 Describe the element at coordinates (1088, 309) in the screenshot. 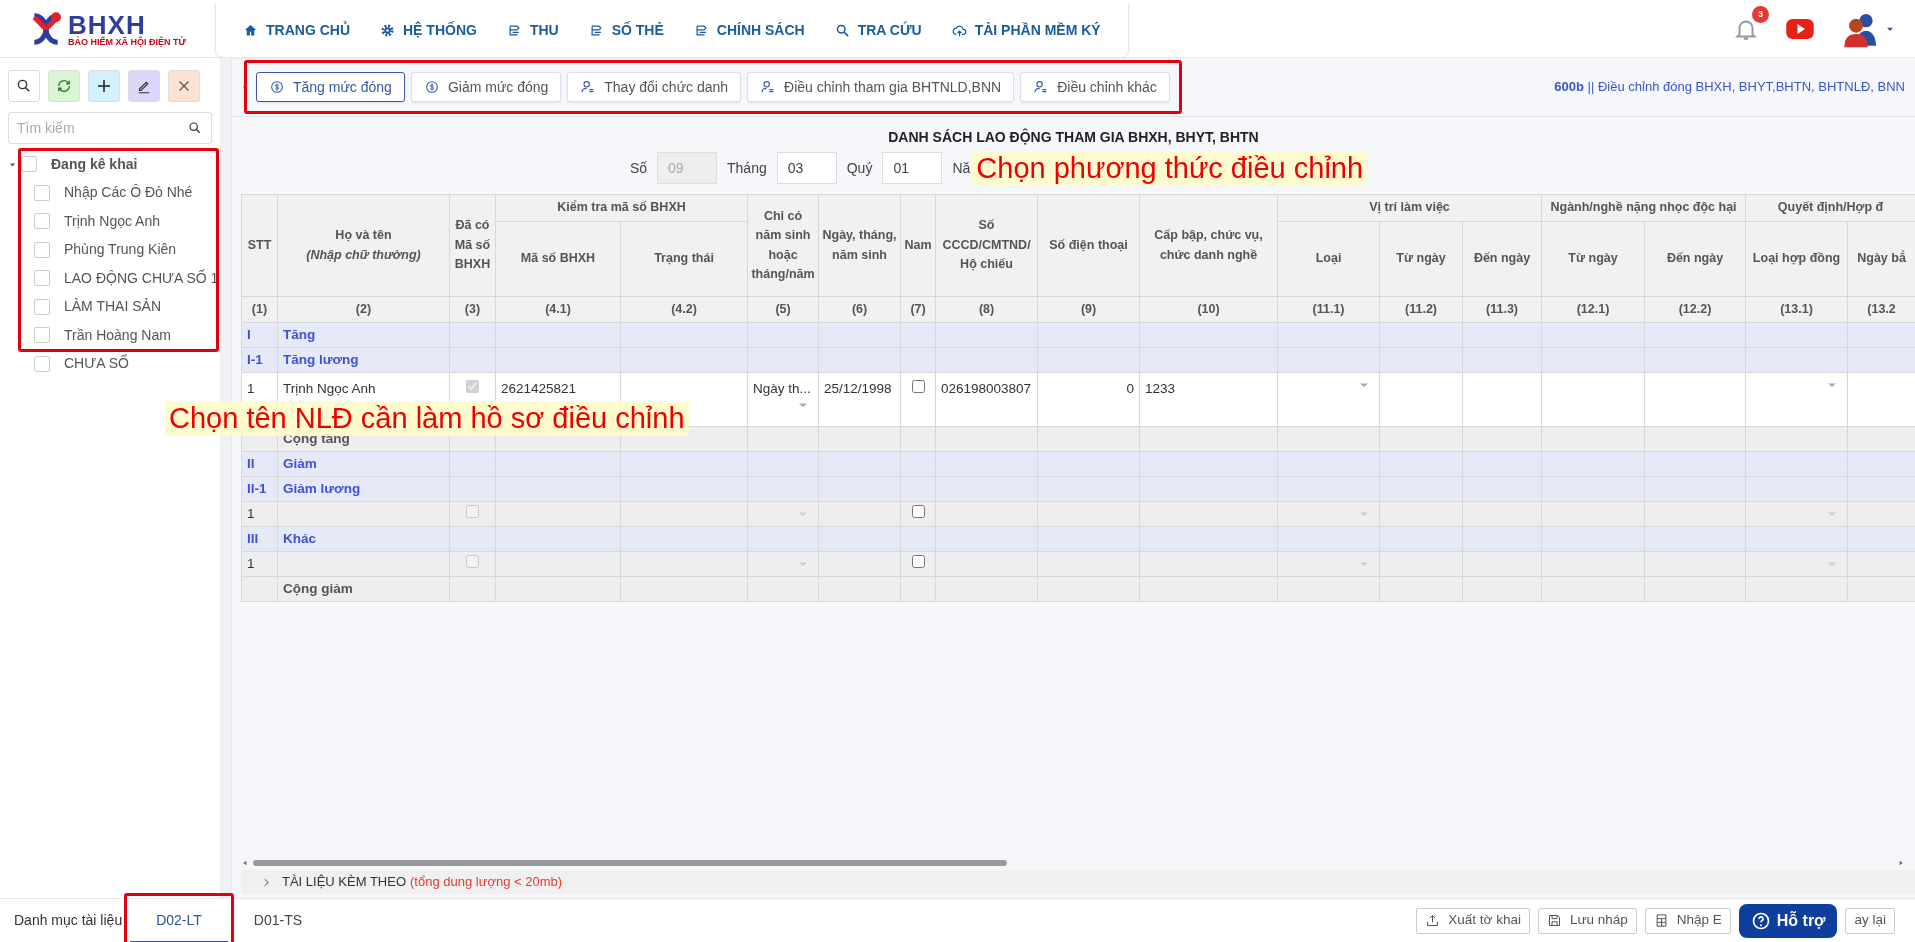

I see `column-number: (9)` at that location.